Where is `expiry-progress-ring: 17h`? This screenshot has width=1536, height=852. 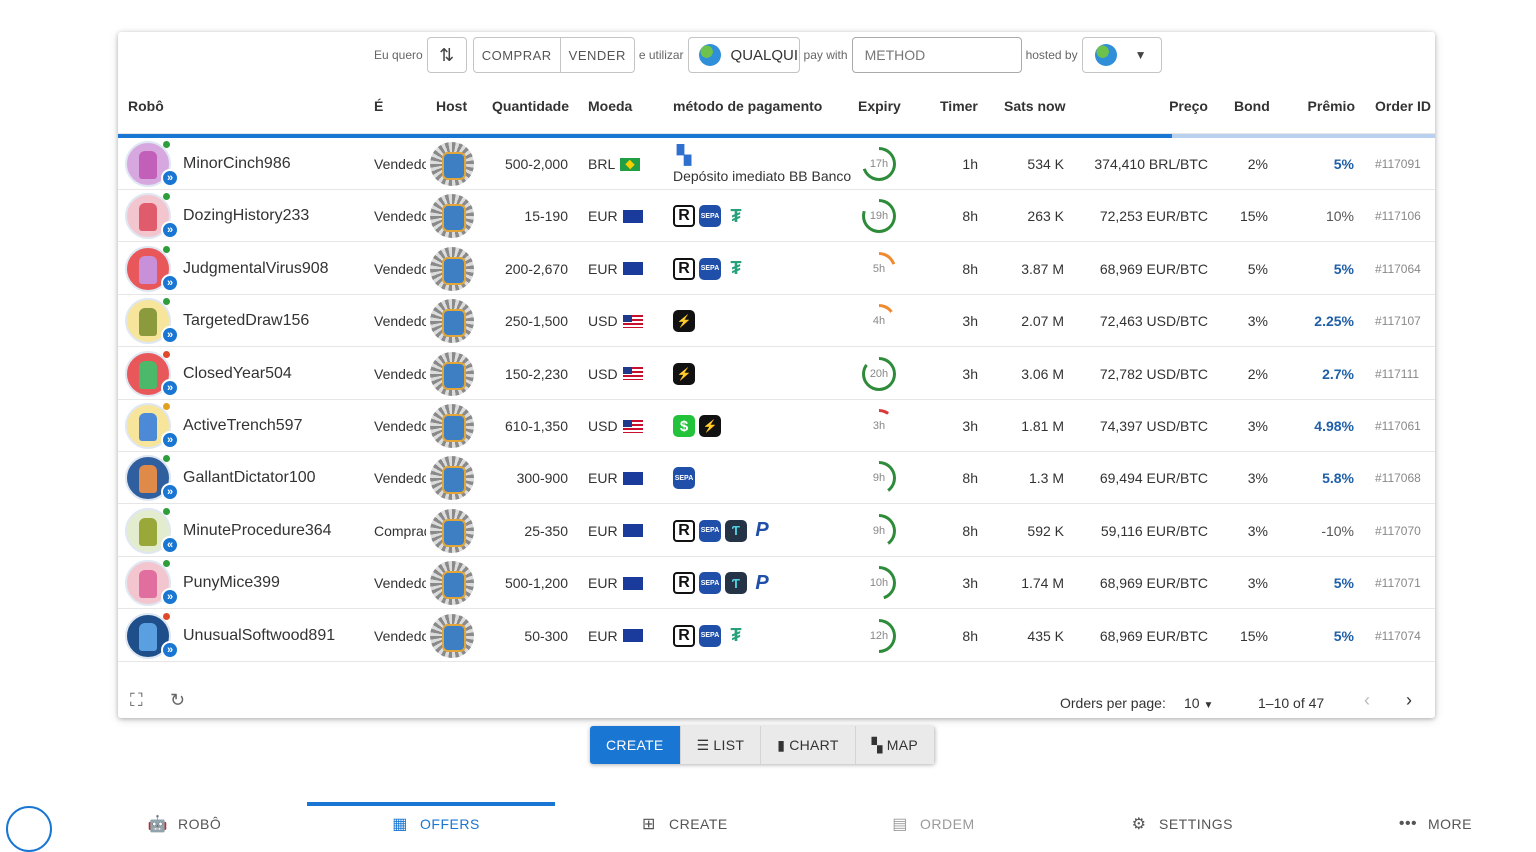
expiry-progress-ring: 17h is located at coordinates (879, 164).